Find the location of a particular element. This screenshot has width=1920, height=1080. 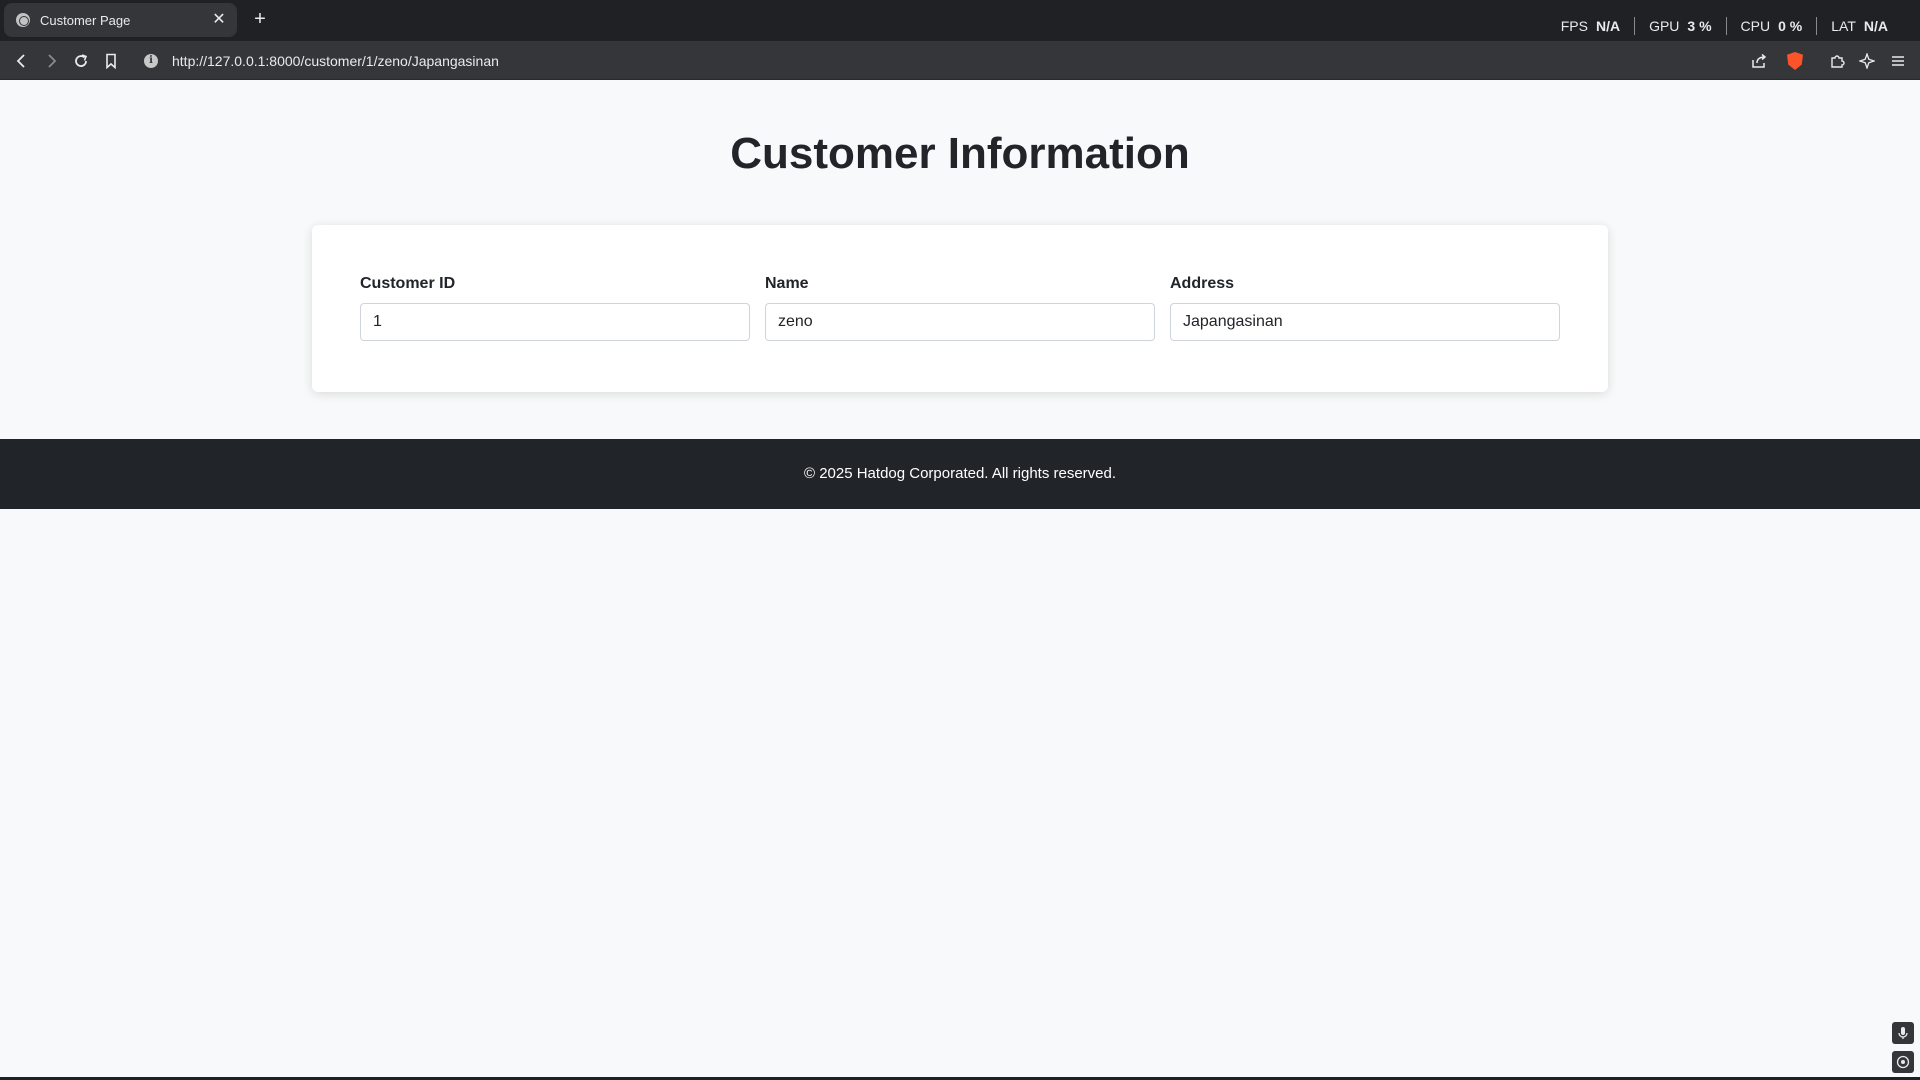

address-input: Japangasinan is located at coordinates (1365, 322).